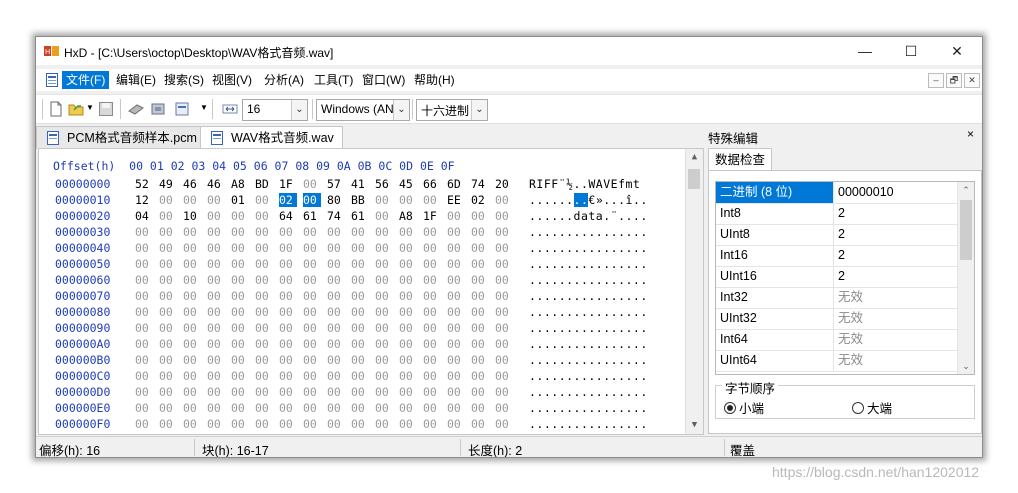 The image size is (1018, 493). I want to click on status-mode: 覆盖, so click(742, 448).